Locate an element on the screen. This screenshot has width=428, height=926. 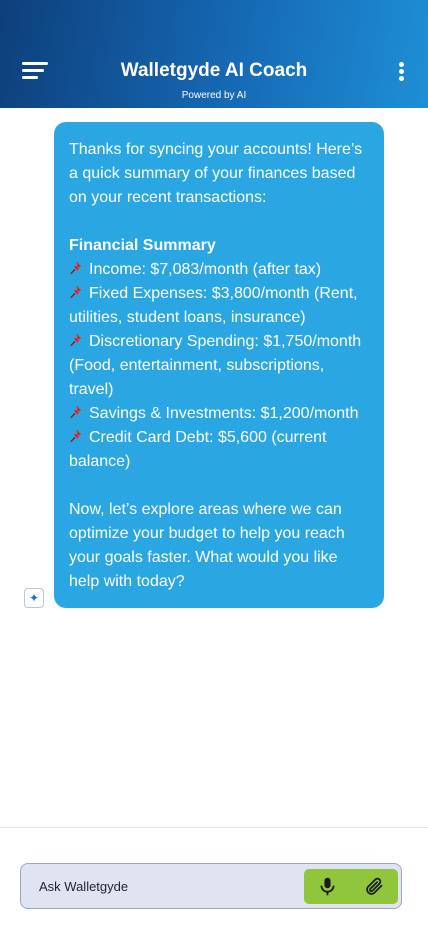
attach-file-button is located at coordinates (374, 886).